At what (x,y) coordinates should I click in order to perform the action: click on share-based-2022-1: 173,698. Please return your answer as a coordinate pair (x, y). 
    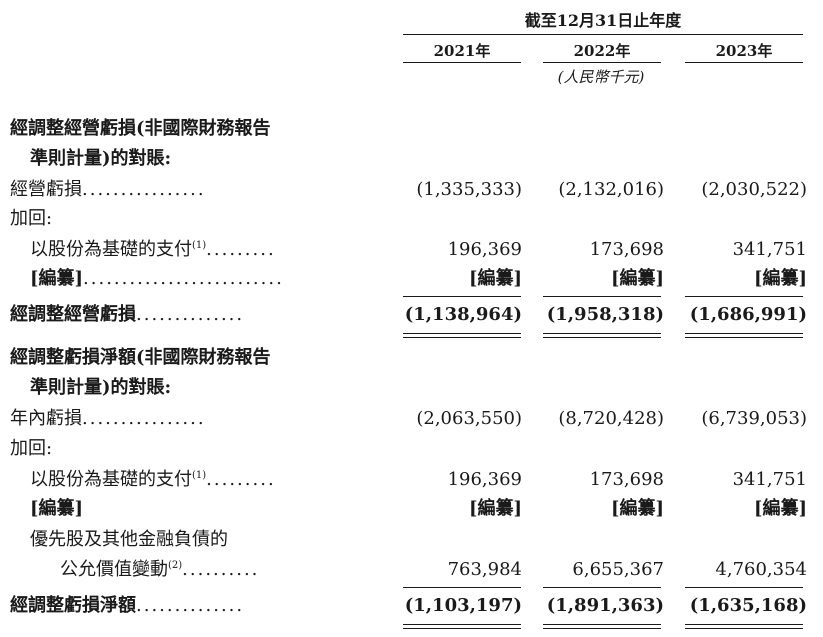
    Looking at the image, I should click on (626, 249).